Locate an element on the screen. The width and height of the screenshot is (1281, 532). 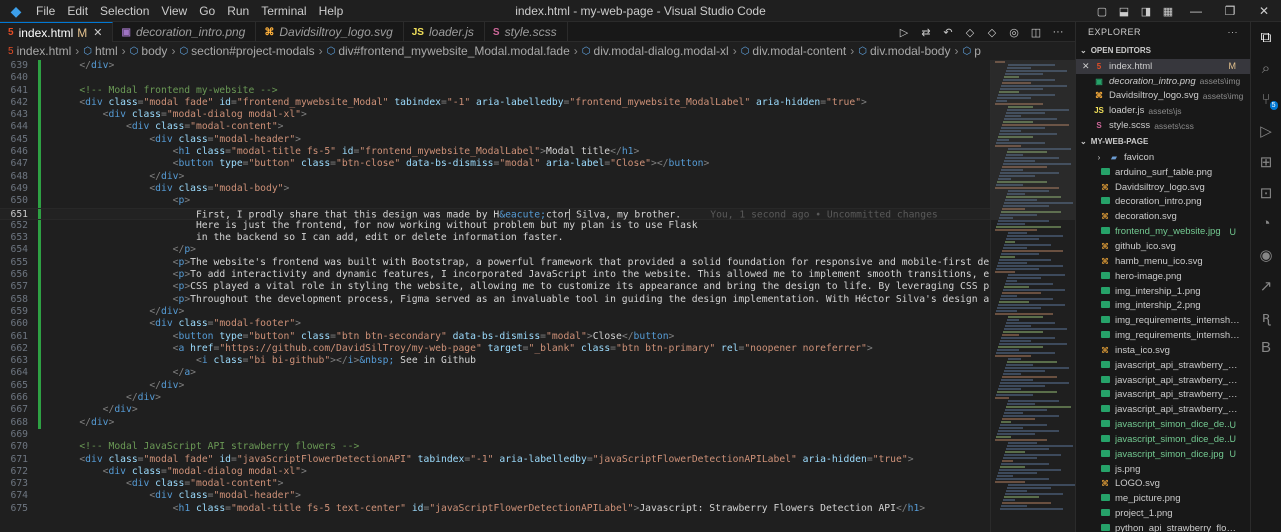
files-icon: ⧉ is located at coordinates (1266, 37).